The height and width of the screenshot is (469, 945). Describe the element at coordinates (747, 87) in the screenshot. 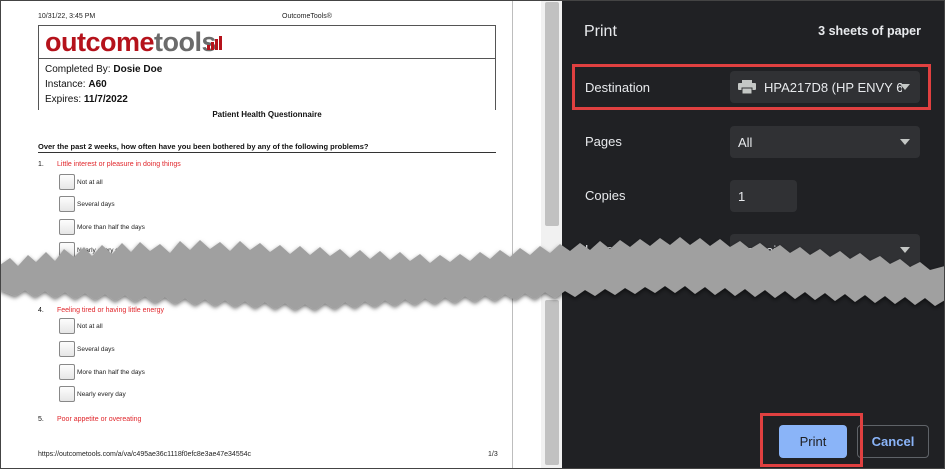

I see `printer-icon` at that location.